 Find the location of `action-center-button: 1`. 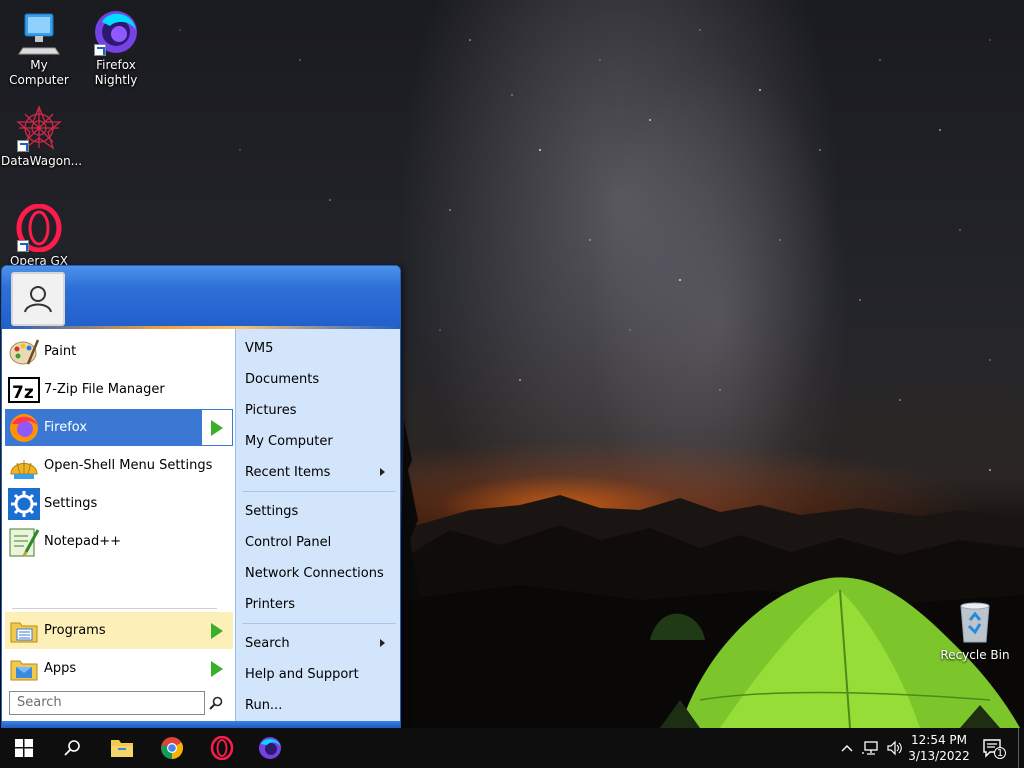

action-center-button: 1 is located at coordinates (994, 748).